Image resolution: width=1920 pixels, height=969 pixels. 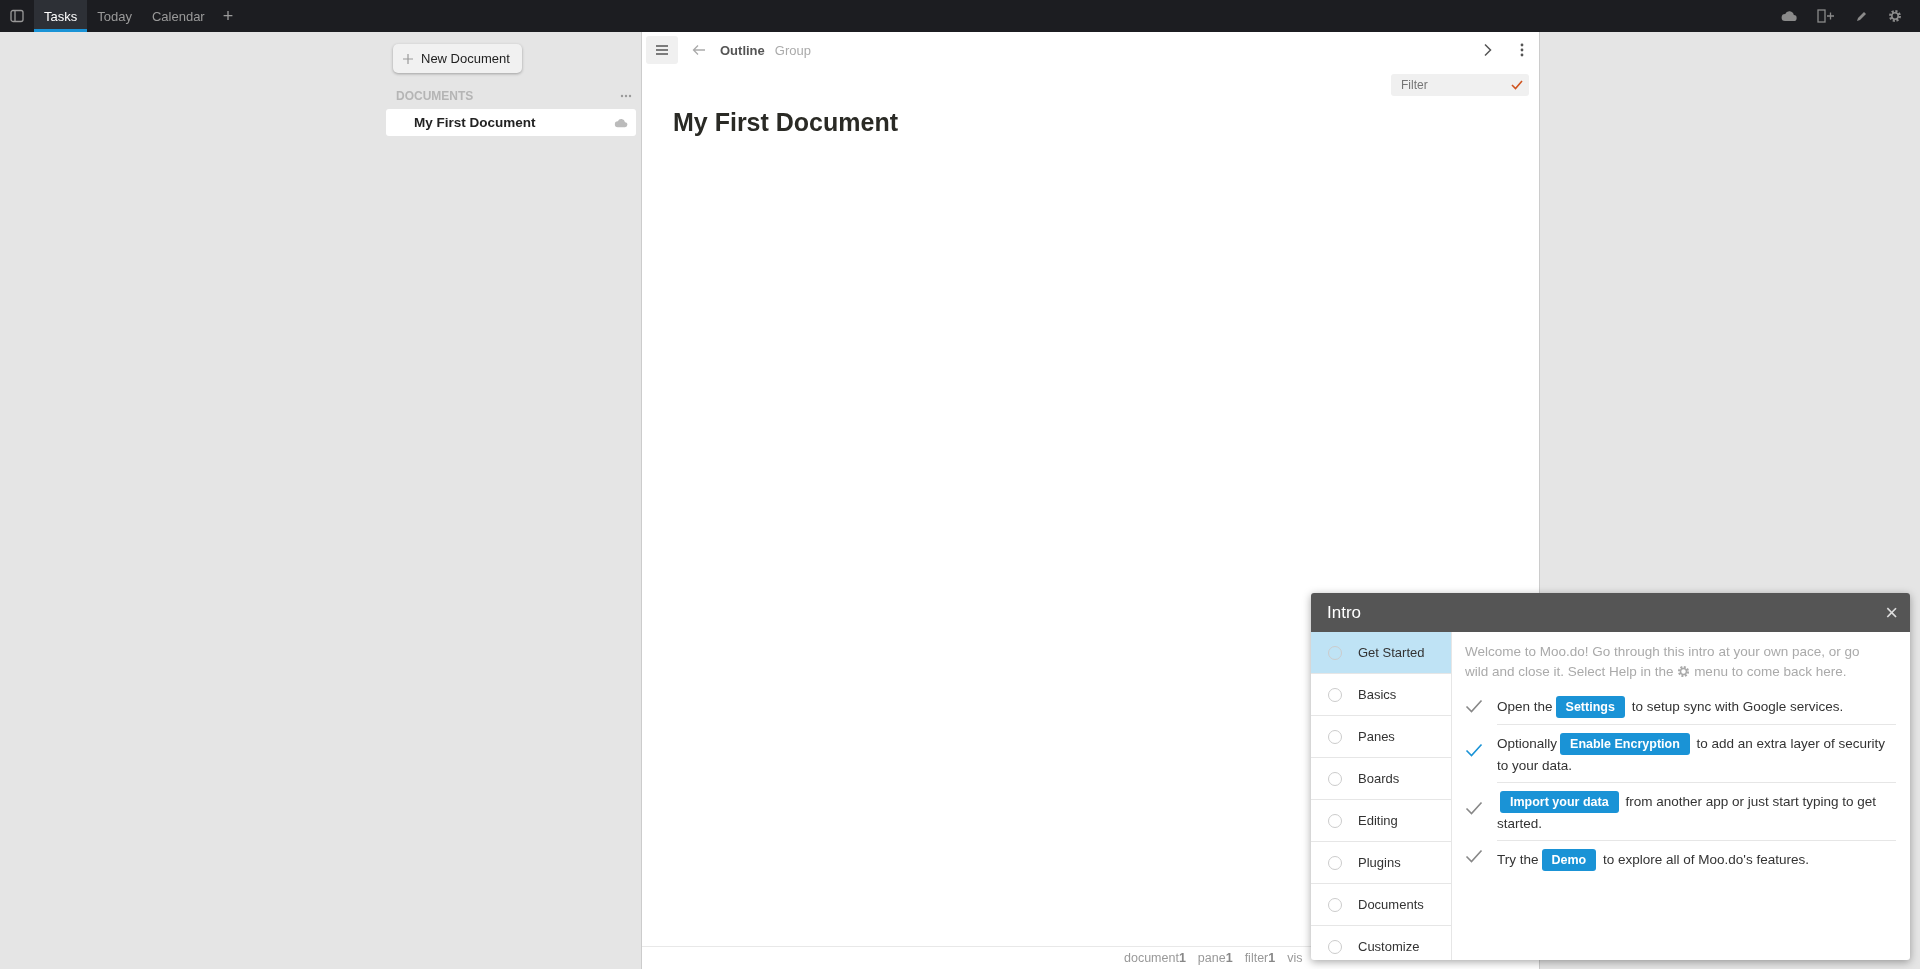 I want to click on menu-button, so click(x=662, y=50).